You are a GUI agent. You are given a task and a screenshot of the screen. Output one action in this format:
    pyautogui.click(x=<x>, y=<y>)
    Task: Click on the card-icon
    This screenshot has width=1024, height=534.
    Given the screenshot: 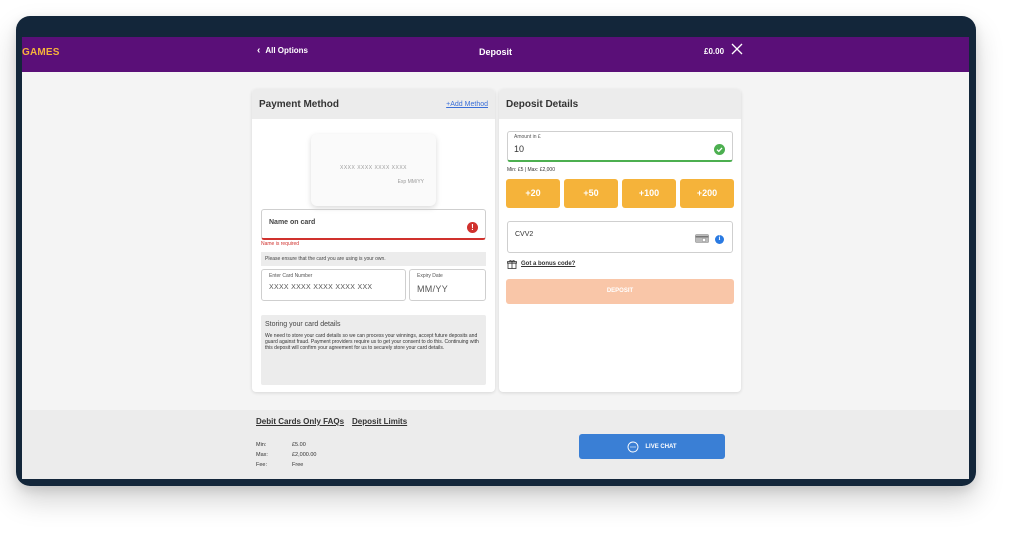 What is the action you would take?
    pyautogui.click(x=702, y=238)
    